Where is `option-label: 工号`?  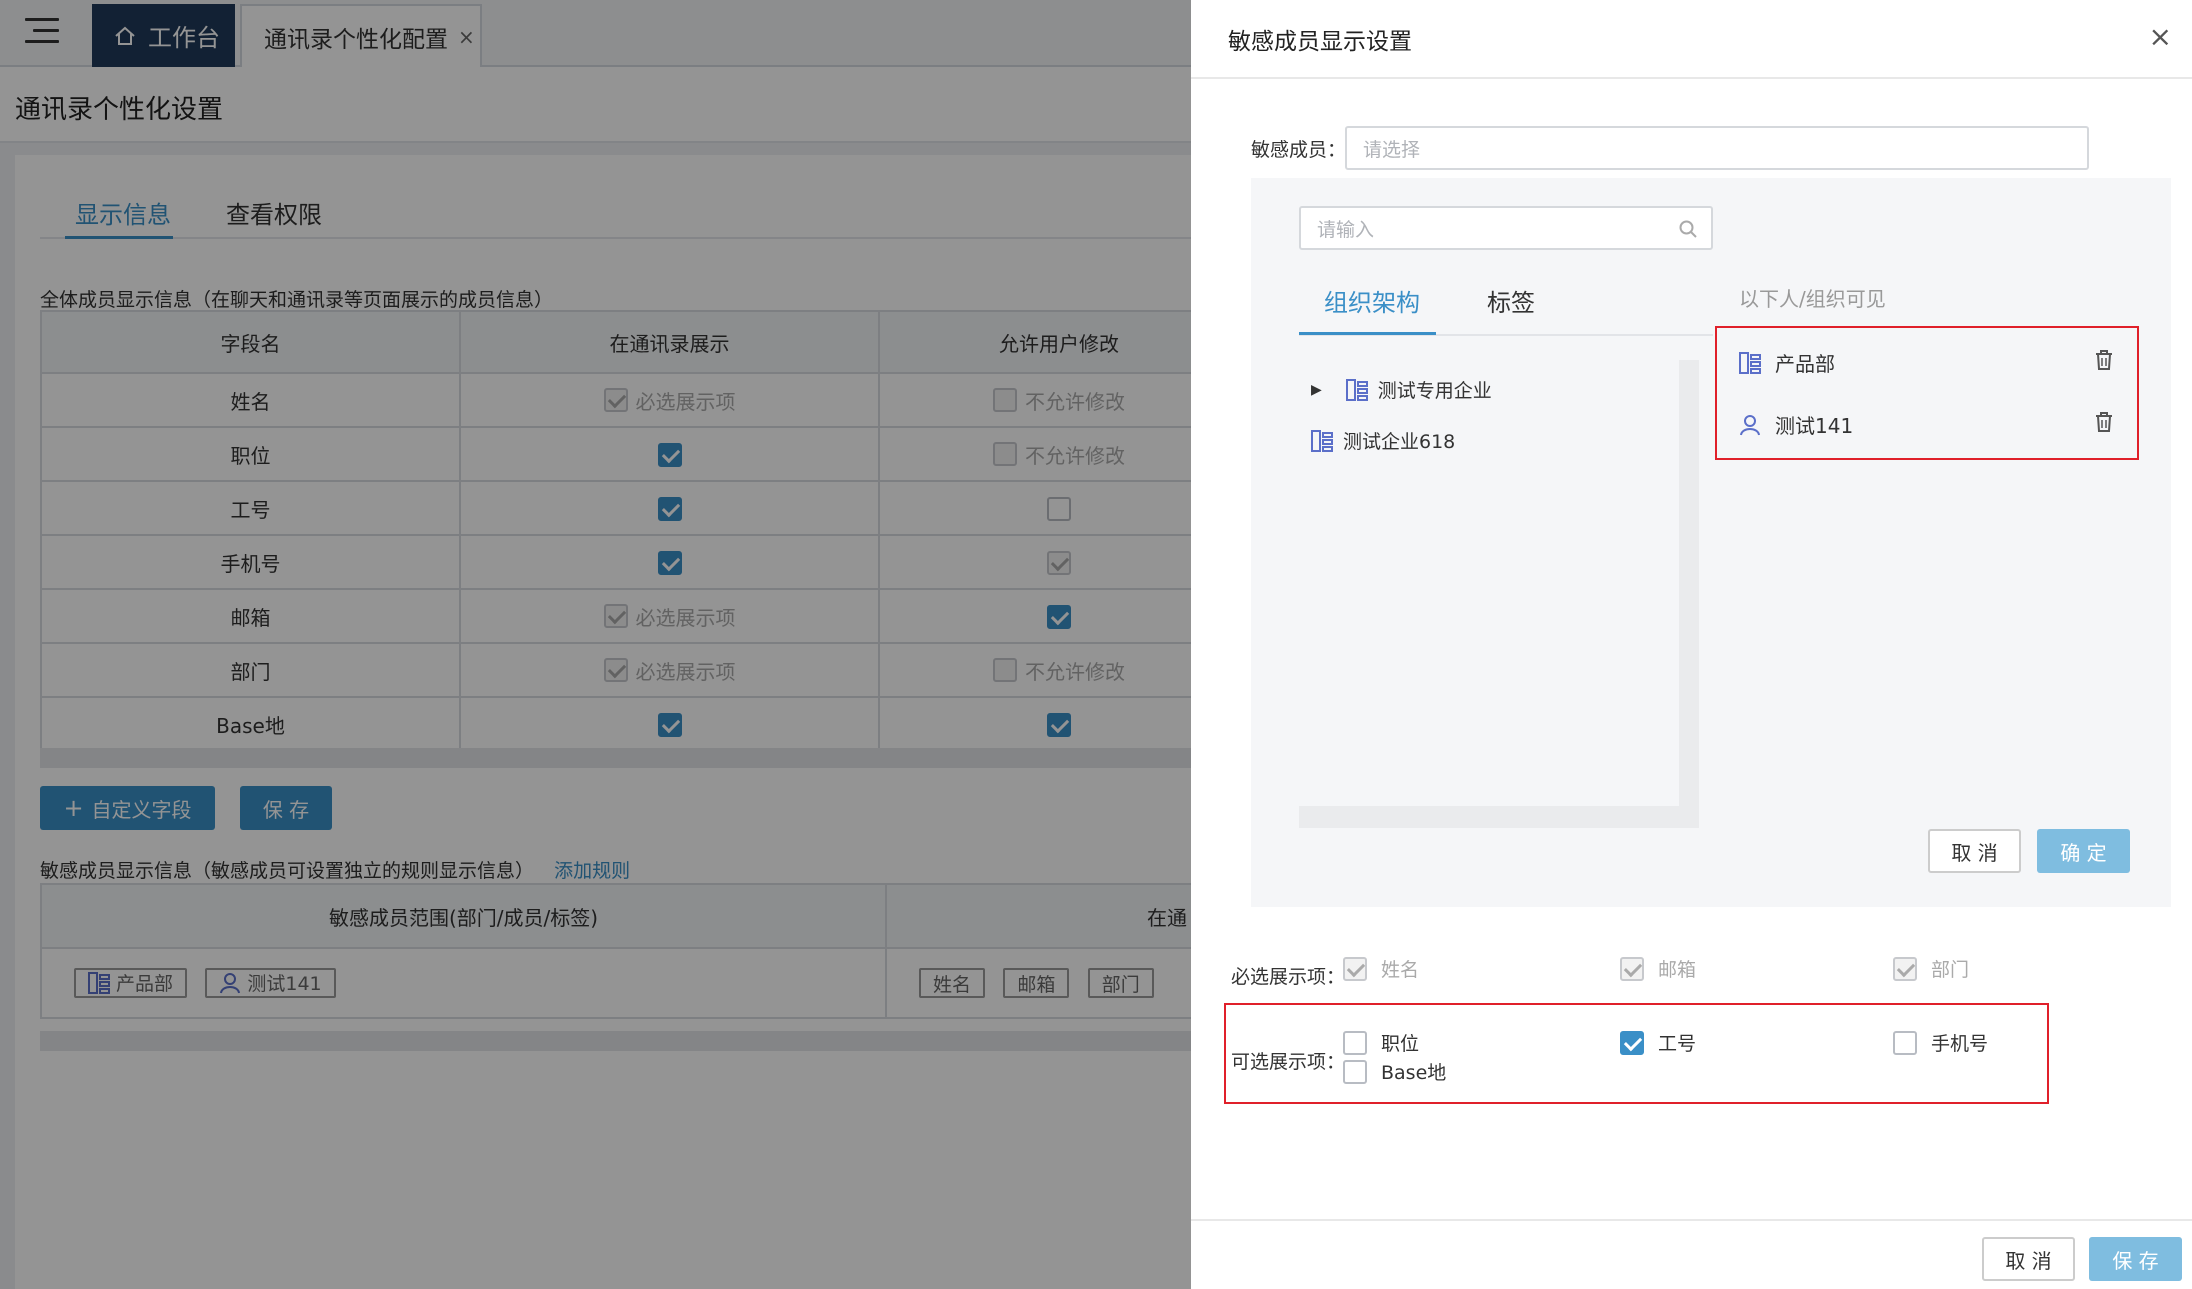 option-label: 工号 is located at coordinates (1677, 1044).